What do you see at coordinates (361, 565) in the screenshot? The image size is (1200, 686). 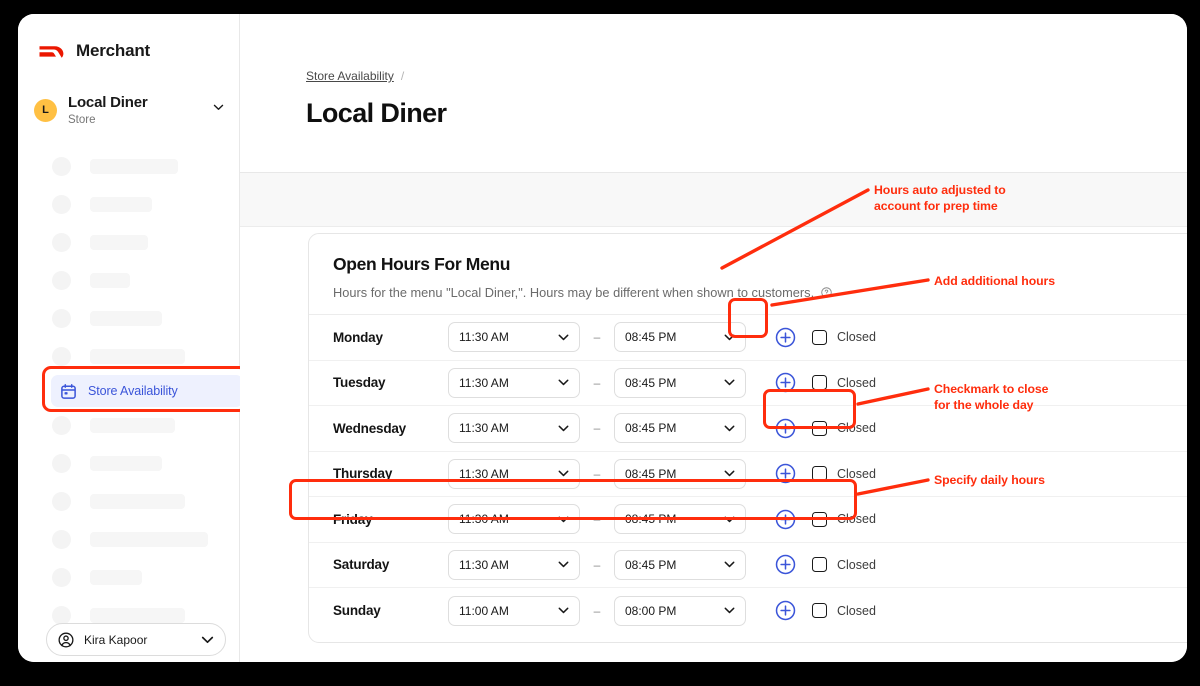 I see `day-label: Saturday` at bounding box center [361, 565].